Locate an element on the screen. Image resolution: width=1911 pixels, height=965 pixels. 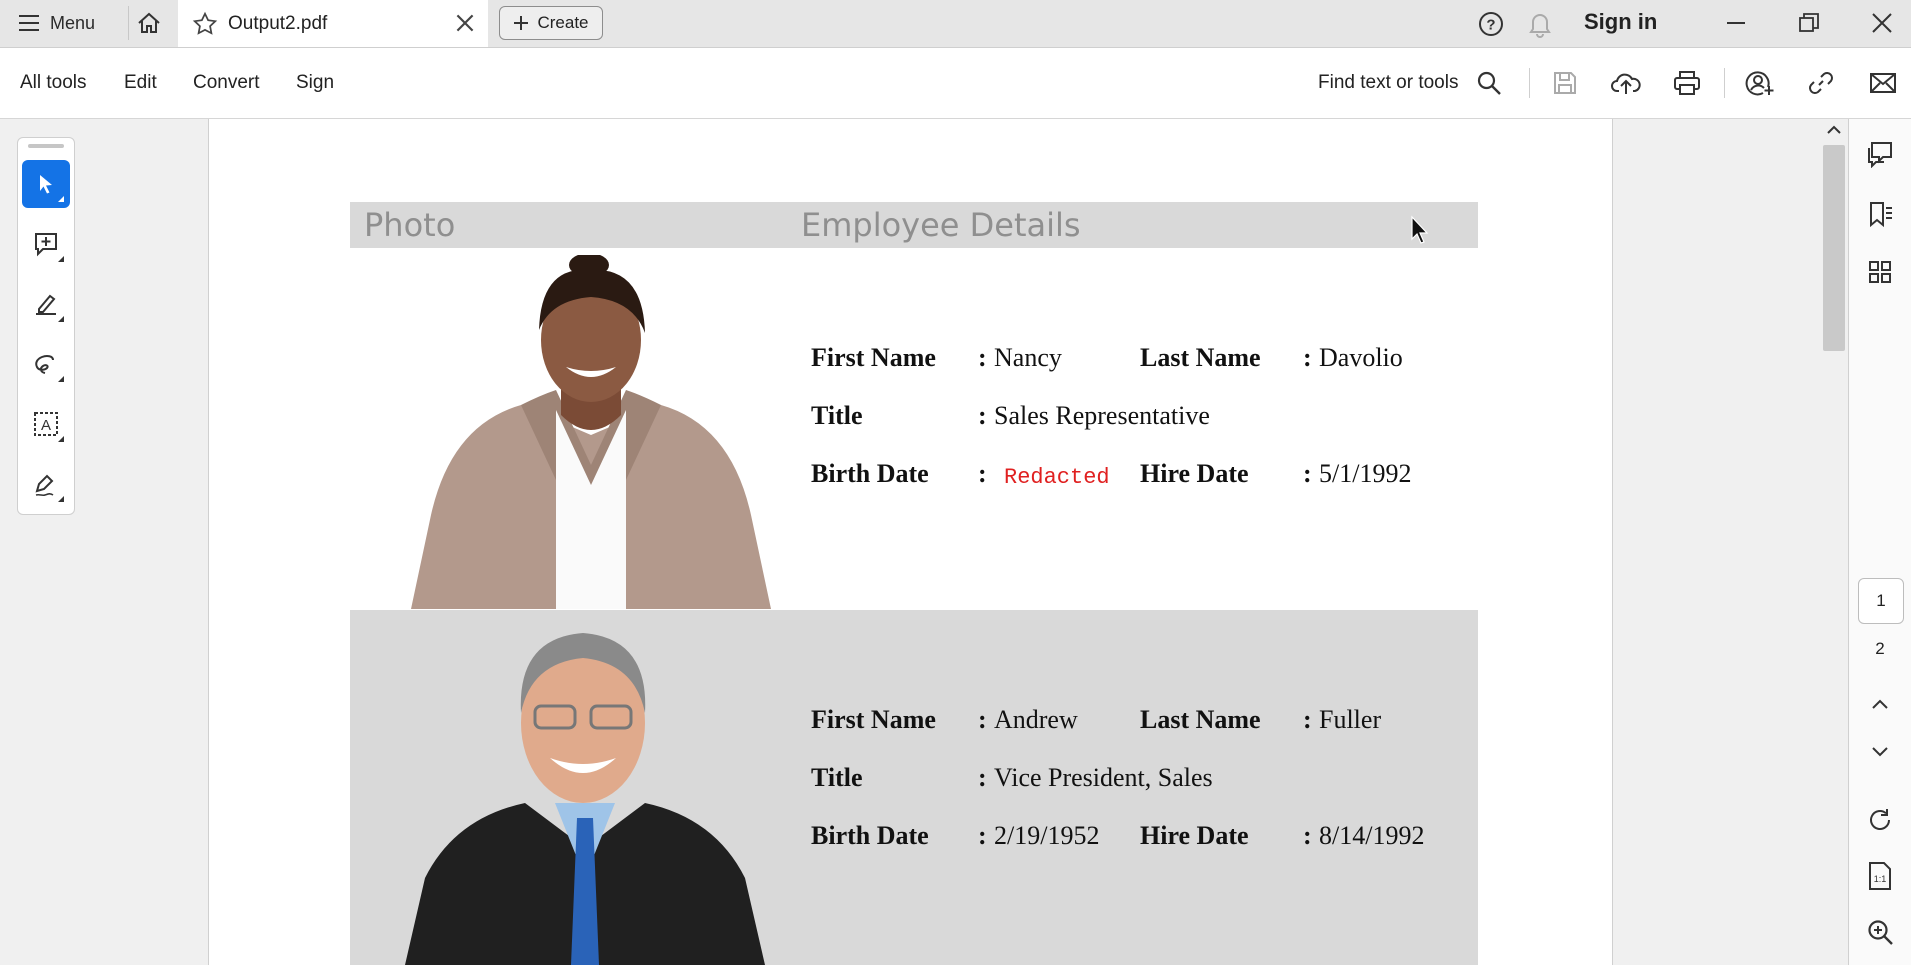
previous-page-icon is located at coordinates (1880, 704).